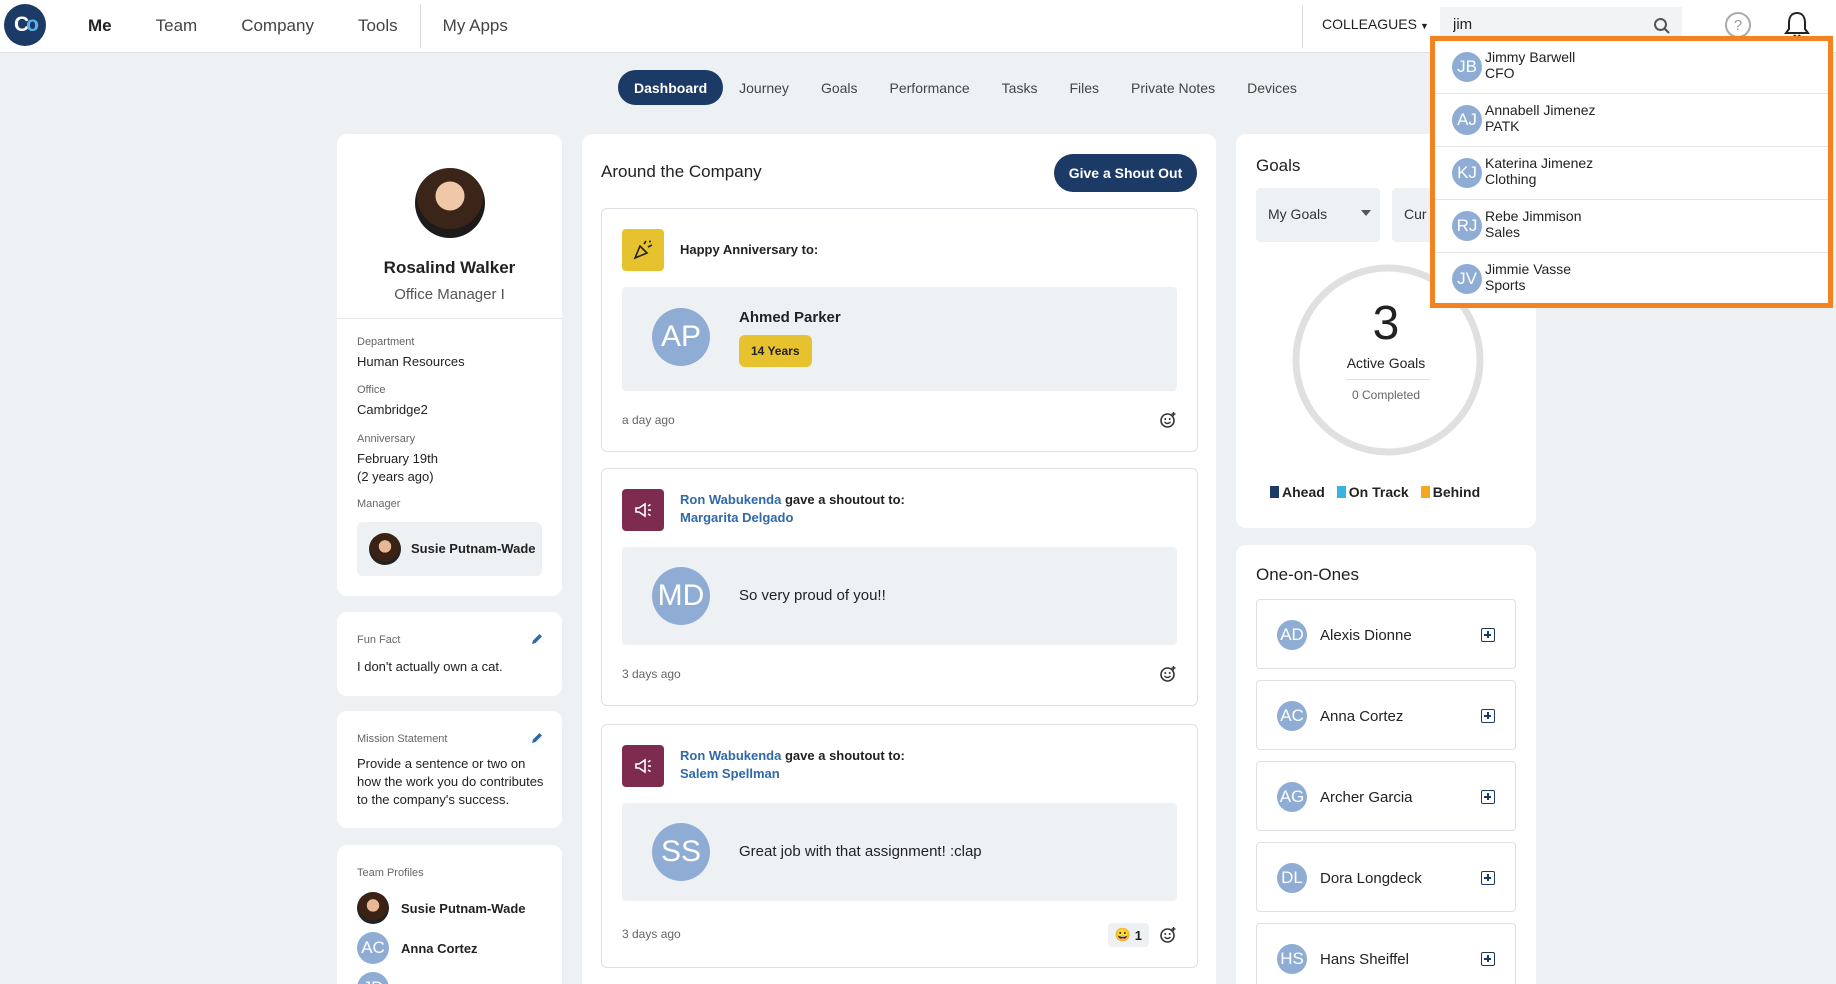  Describe the element at coordinates (1292, 716) in the screenshot. I see `person-avatar: AC` at that location.